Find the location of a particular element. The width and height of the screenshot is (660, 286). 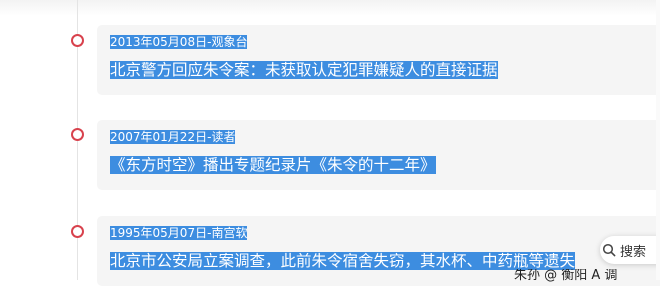

event-title: 北京警方回应朱令案：未获取认定犯罪嫌疑人的直接证据 is located at coordinates (304, 70).